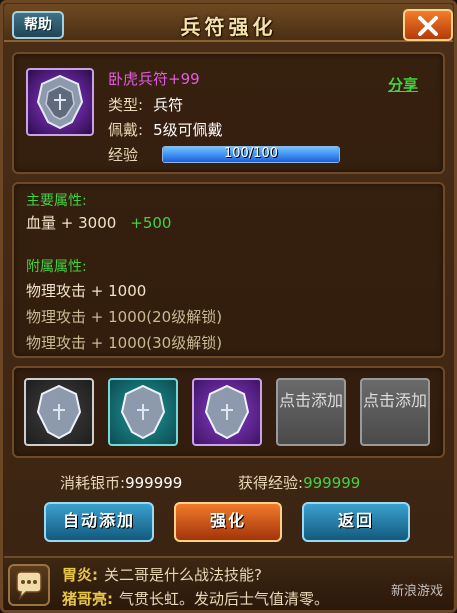 The image size is (457, 613). Describe the element at coordinates (228, 522) in the screenshot. I see `strengthen-button: 强化` at that location.